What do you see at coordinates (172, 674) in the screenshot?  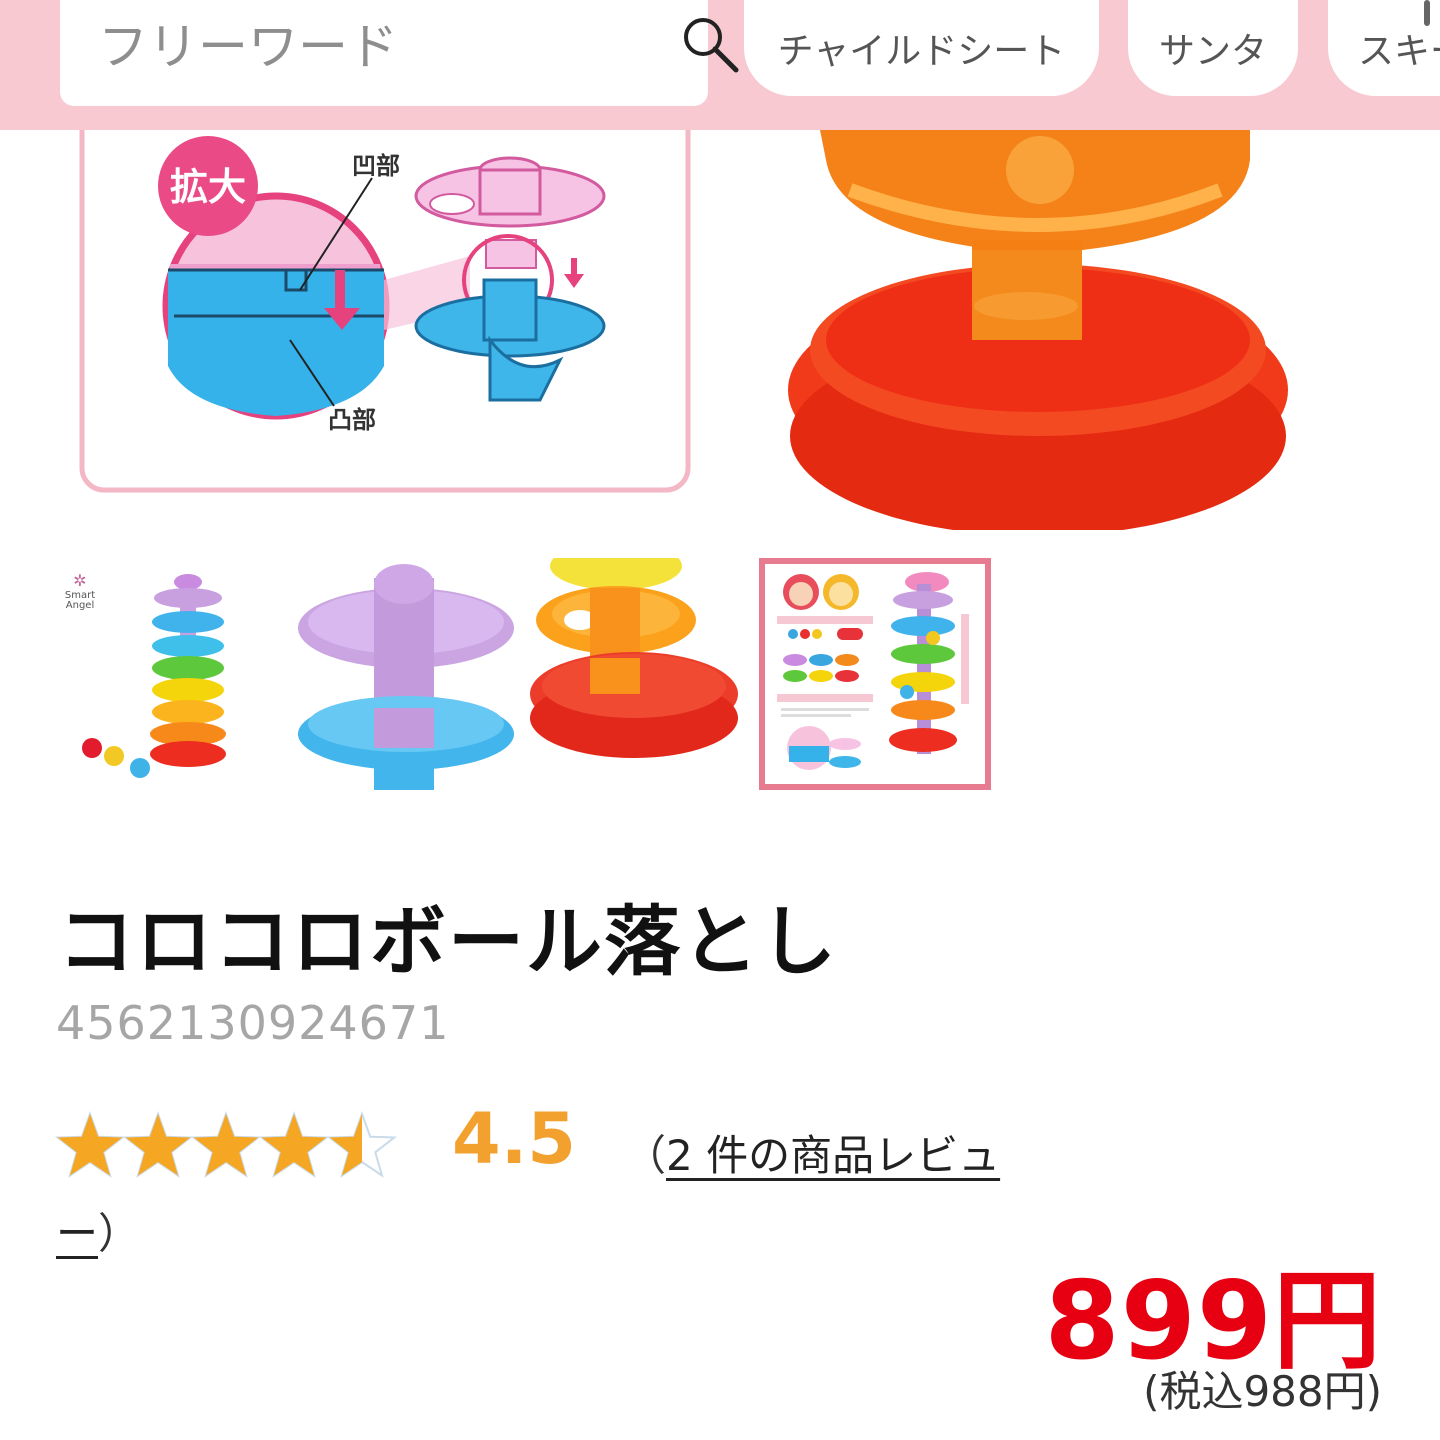 I see `thumbnail-1: ✲ Smart Angel` at bounding box center [172, 674].